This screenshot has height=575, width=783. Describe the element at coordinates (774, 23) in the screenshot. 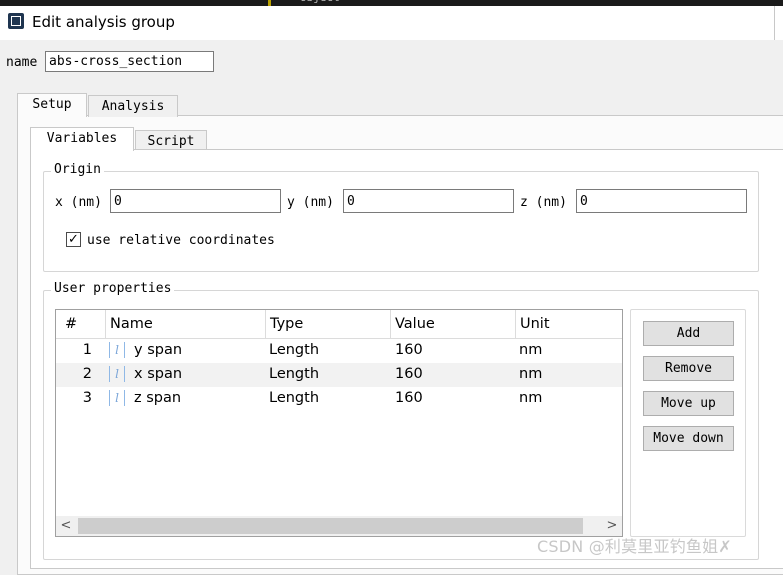

I see `title-bar-divider` at that location.